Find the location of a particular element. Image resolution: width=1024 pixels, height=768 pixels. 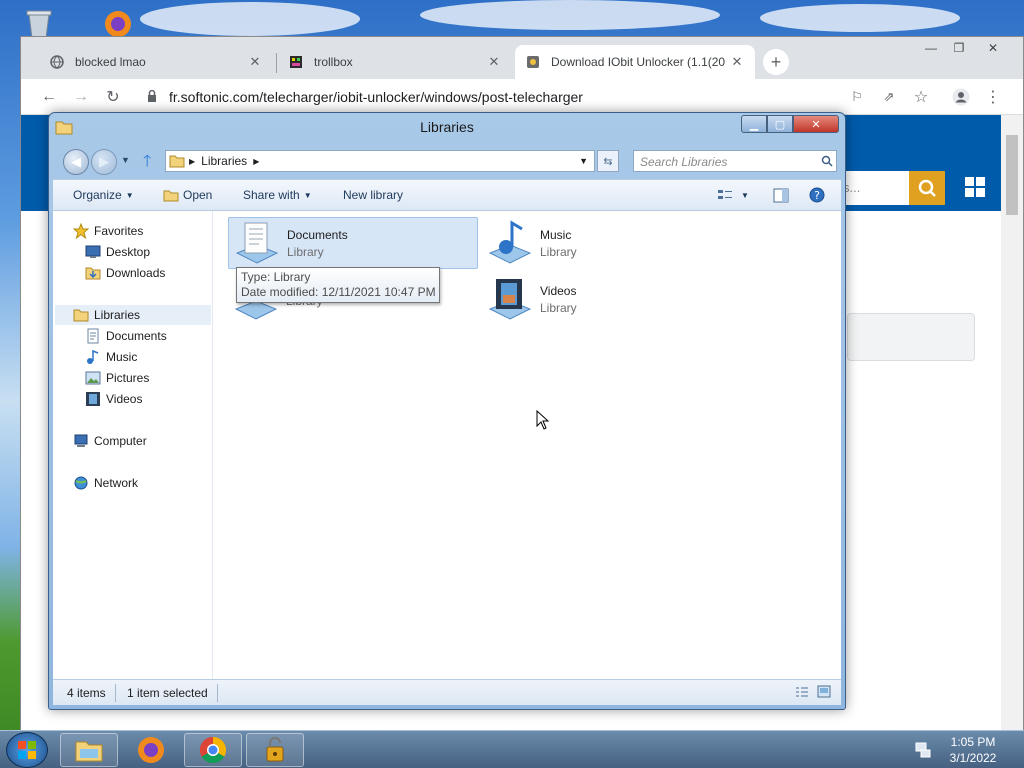

help-icon: ? is located at coordinates (817, 195).